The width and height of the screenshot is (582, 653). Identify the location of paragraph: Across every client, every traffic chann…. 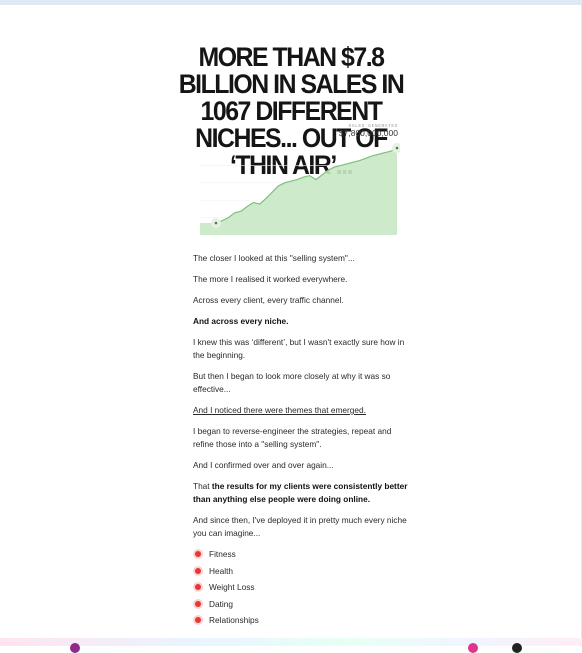
(268, 300).